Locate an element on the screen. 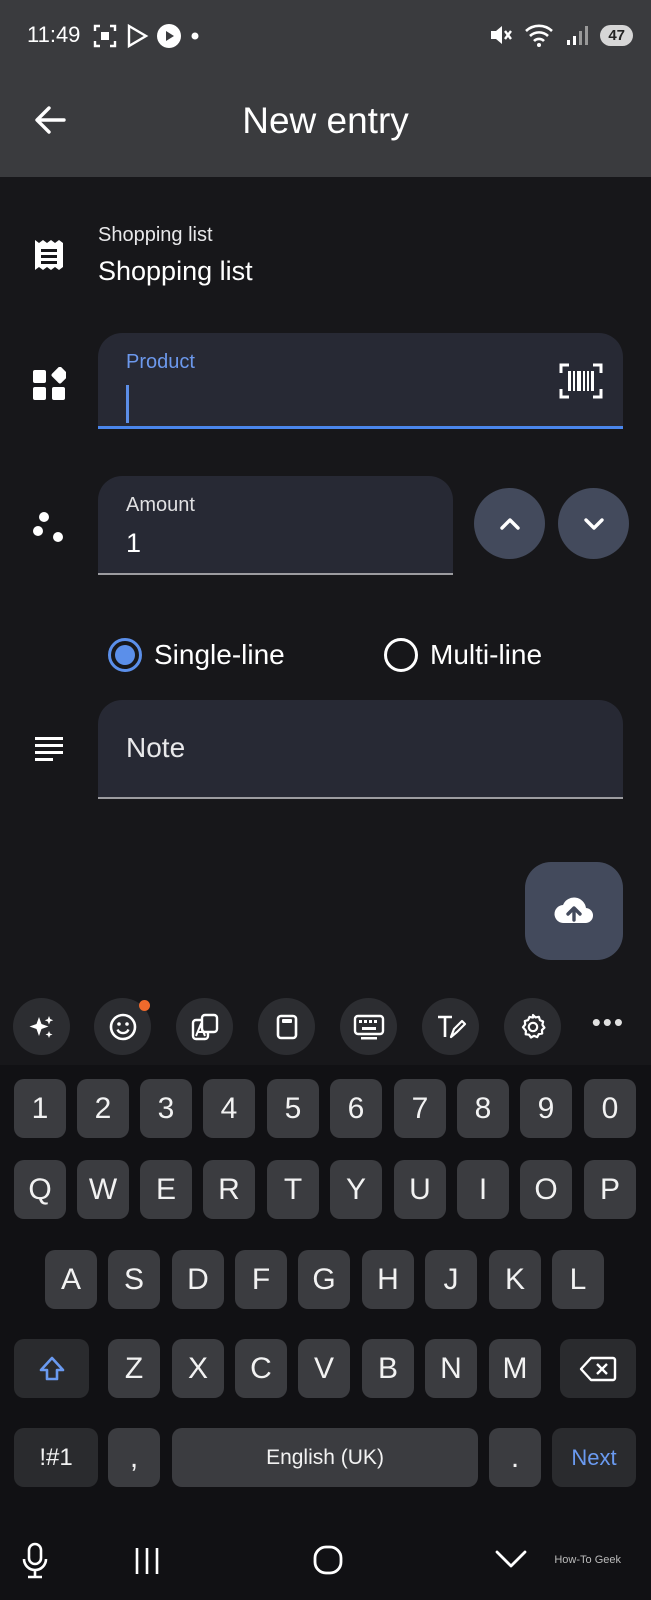 The height and width of the screenshot is (1600, 651). key-f: F is located at coordinates (261, 1279).